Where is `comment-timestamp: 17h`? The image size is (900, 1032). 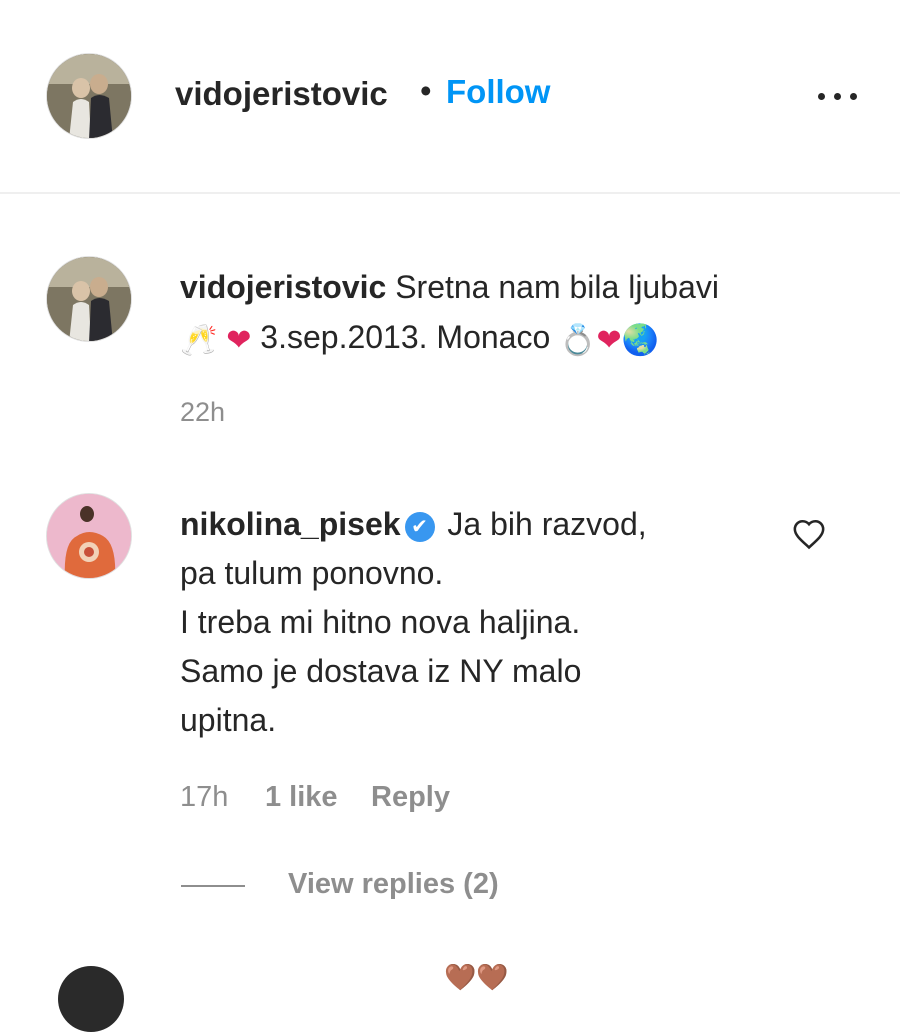
comment-timestamp: 17h is located at coordinates (204, 797).